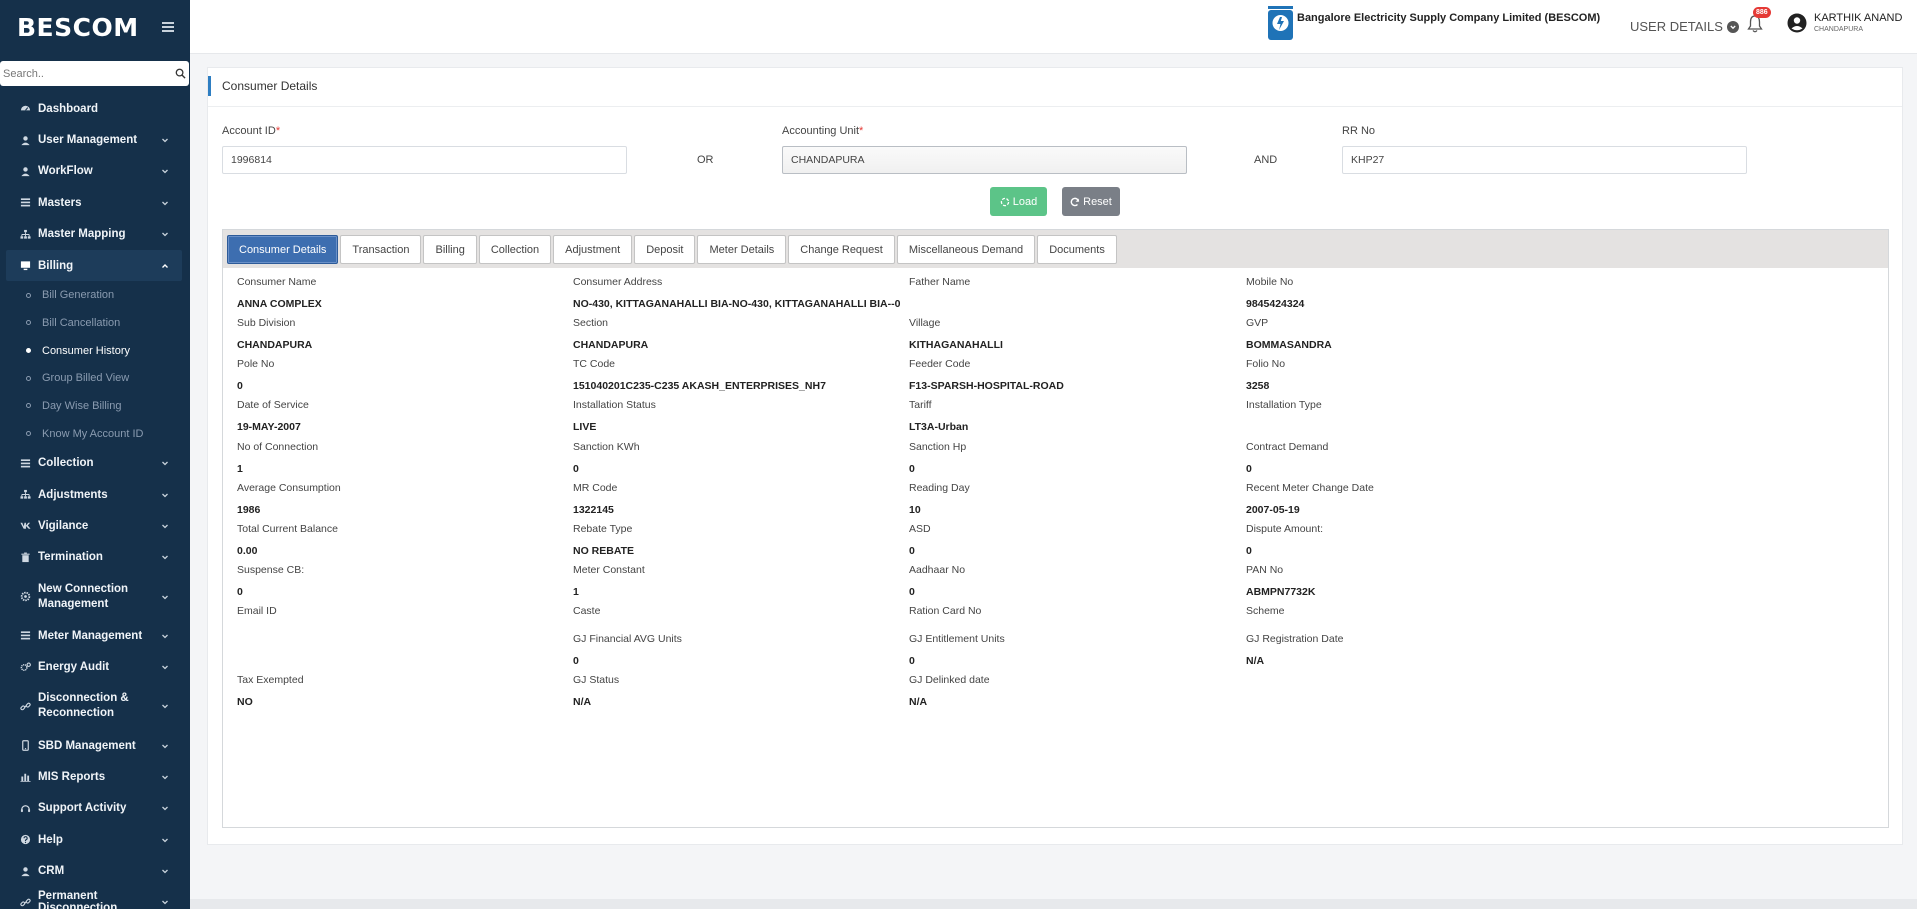 The width and height of the screenshot is (1917, 909). Describe the element at coordinates (823, 131) in the screenshot. I see `accounting-unit-label: Accounting Unit*` at that location.